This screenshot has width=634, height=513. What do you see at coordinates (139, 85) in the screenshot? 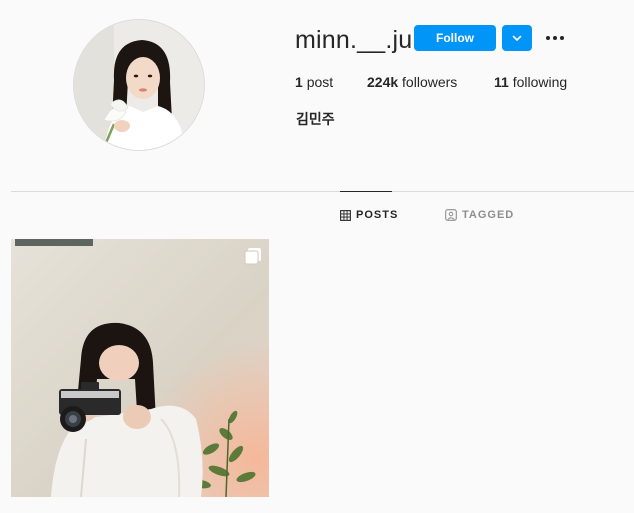
I see `profile-avatar` at bounding box center [139, 85].